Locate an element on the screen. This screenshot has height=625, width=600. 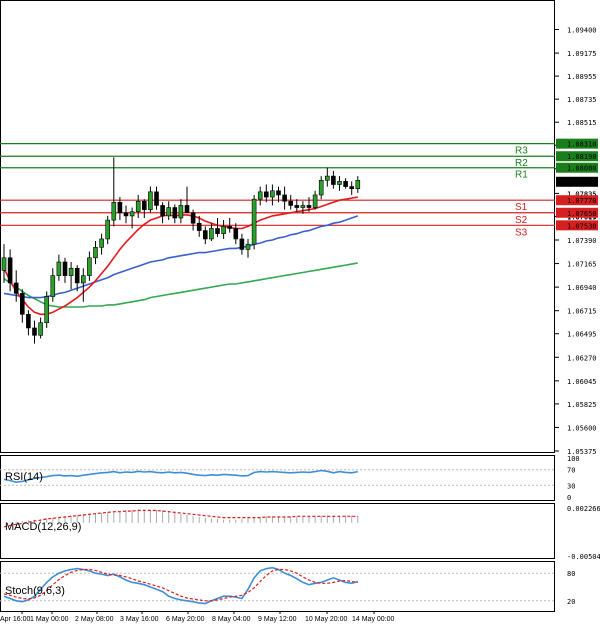
level-price-label: 1.07530 is located at coordinates (582, 226).